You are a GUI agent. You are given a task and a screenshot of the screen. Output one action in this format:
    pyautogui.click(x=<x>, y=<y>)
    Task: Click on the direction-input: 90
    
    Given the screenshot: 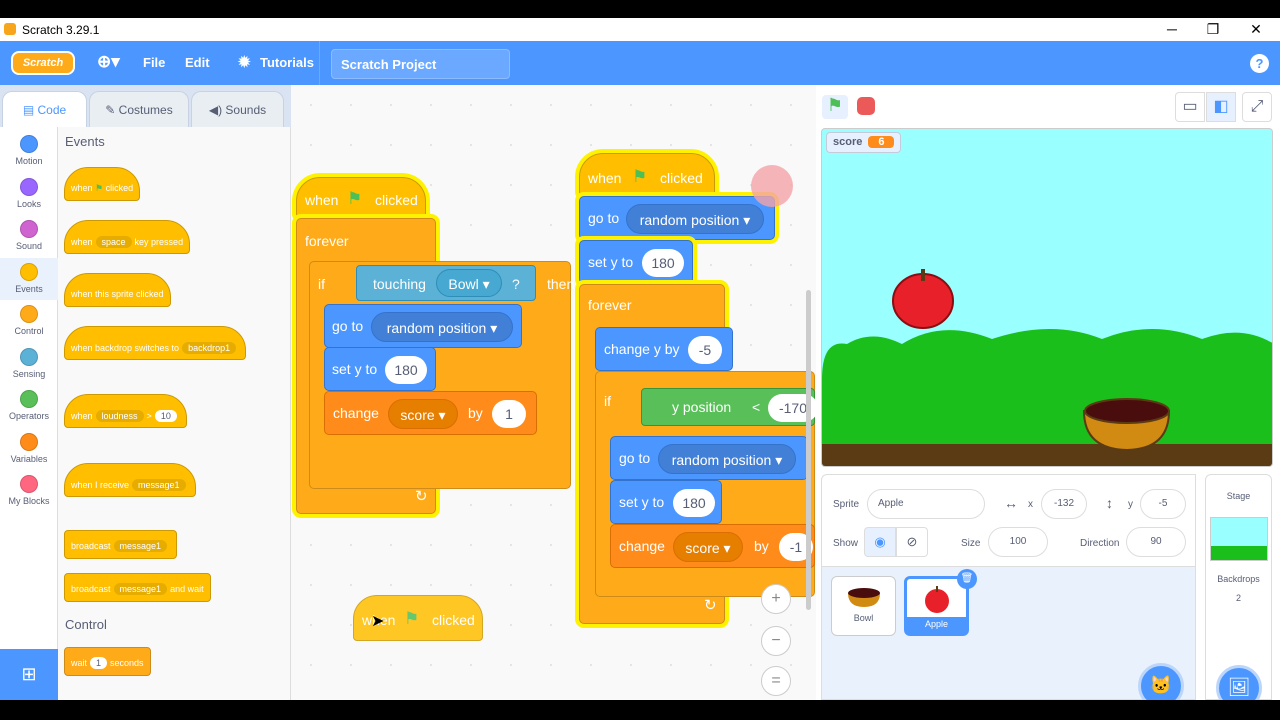 What is the action you would take?
    pyautogui.click(x=1156, y=542)
    